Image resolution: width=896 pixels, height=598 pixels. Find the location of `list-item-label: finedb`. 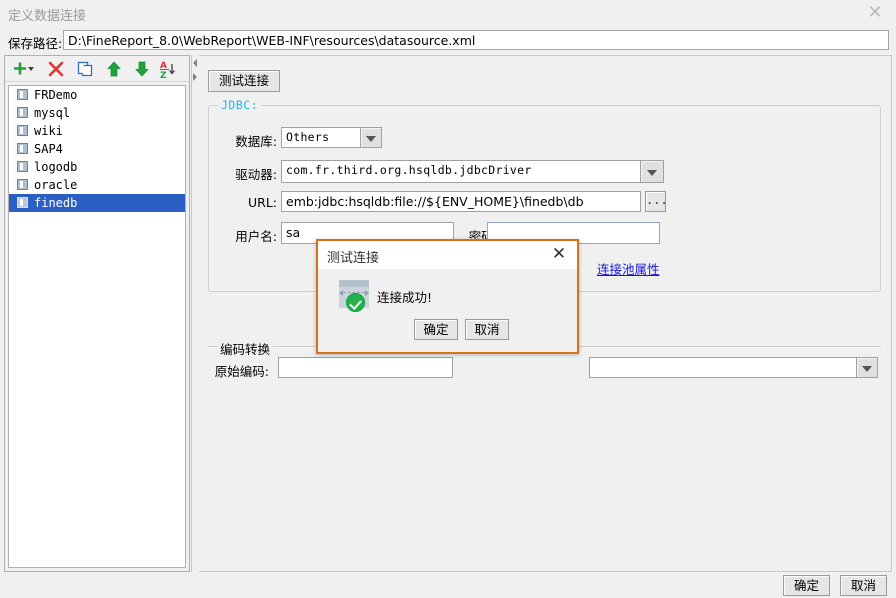

list-item-label: finedb is located at coordinates (56, 203).